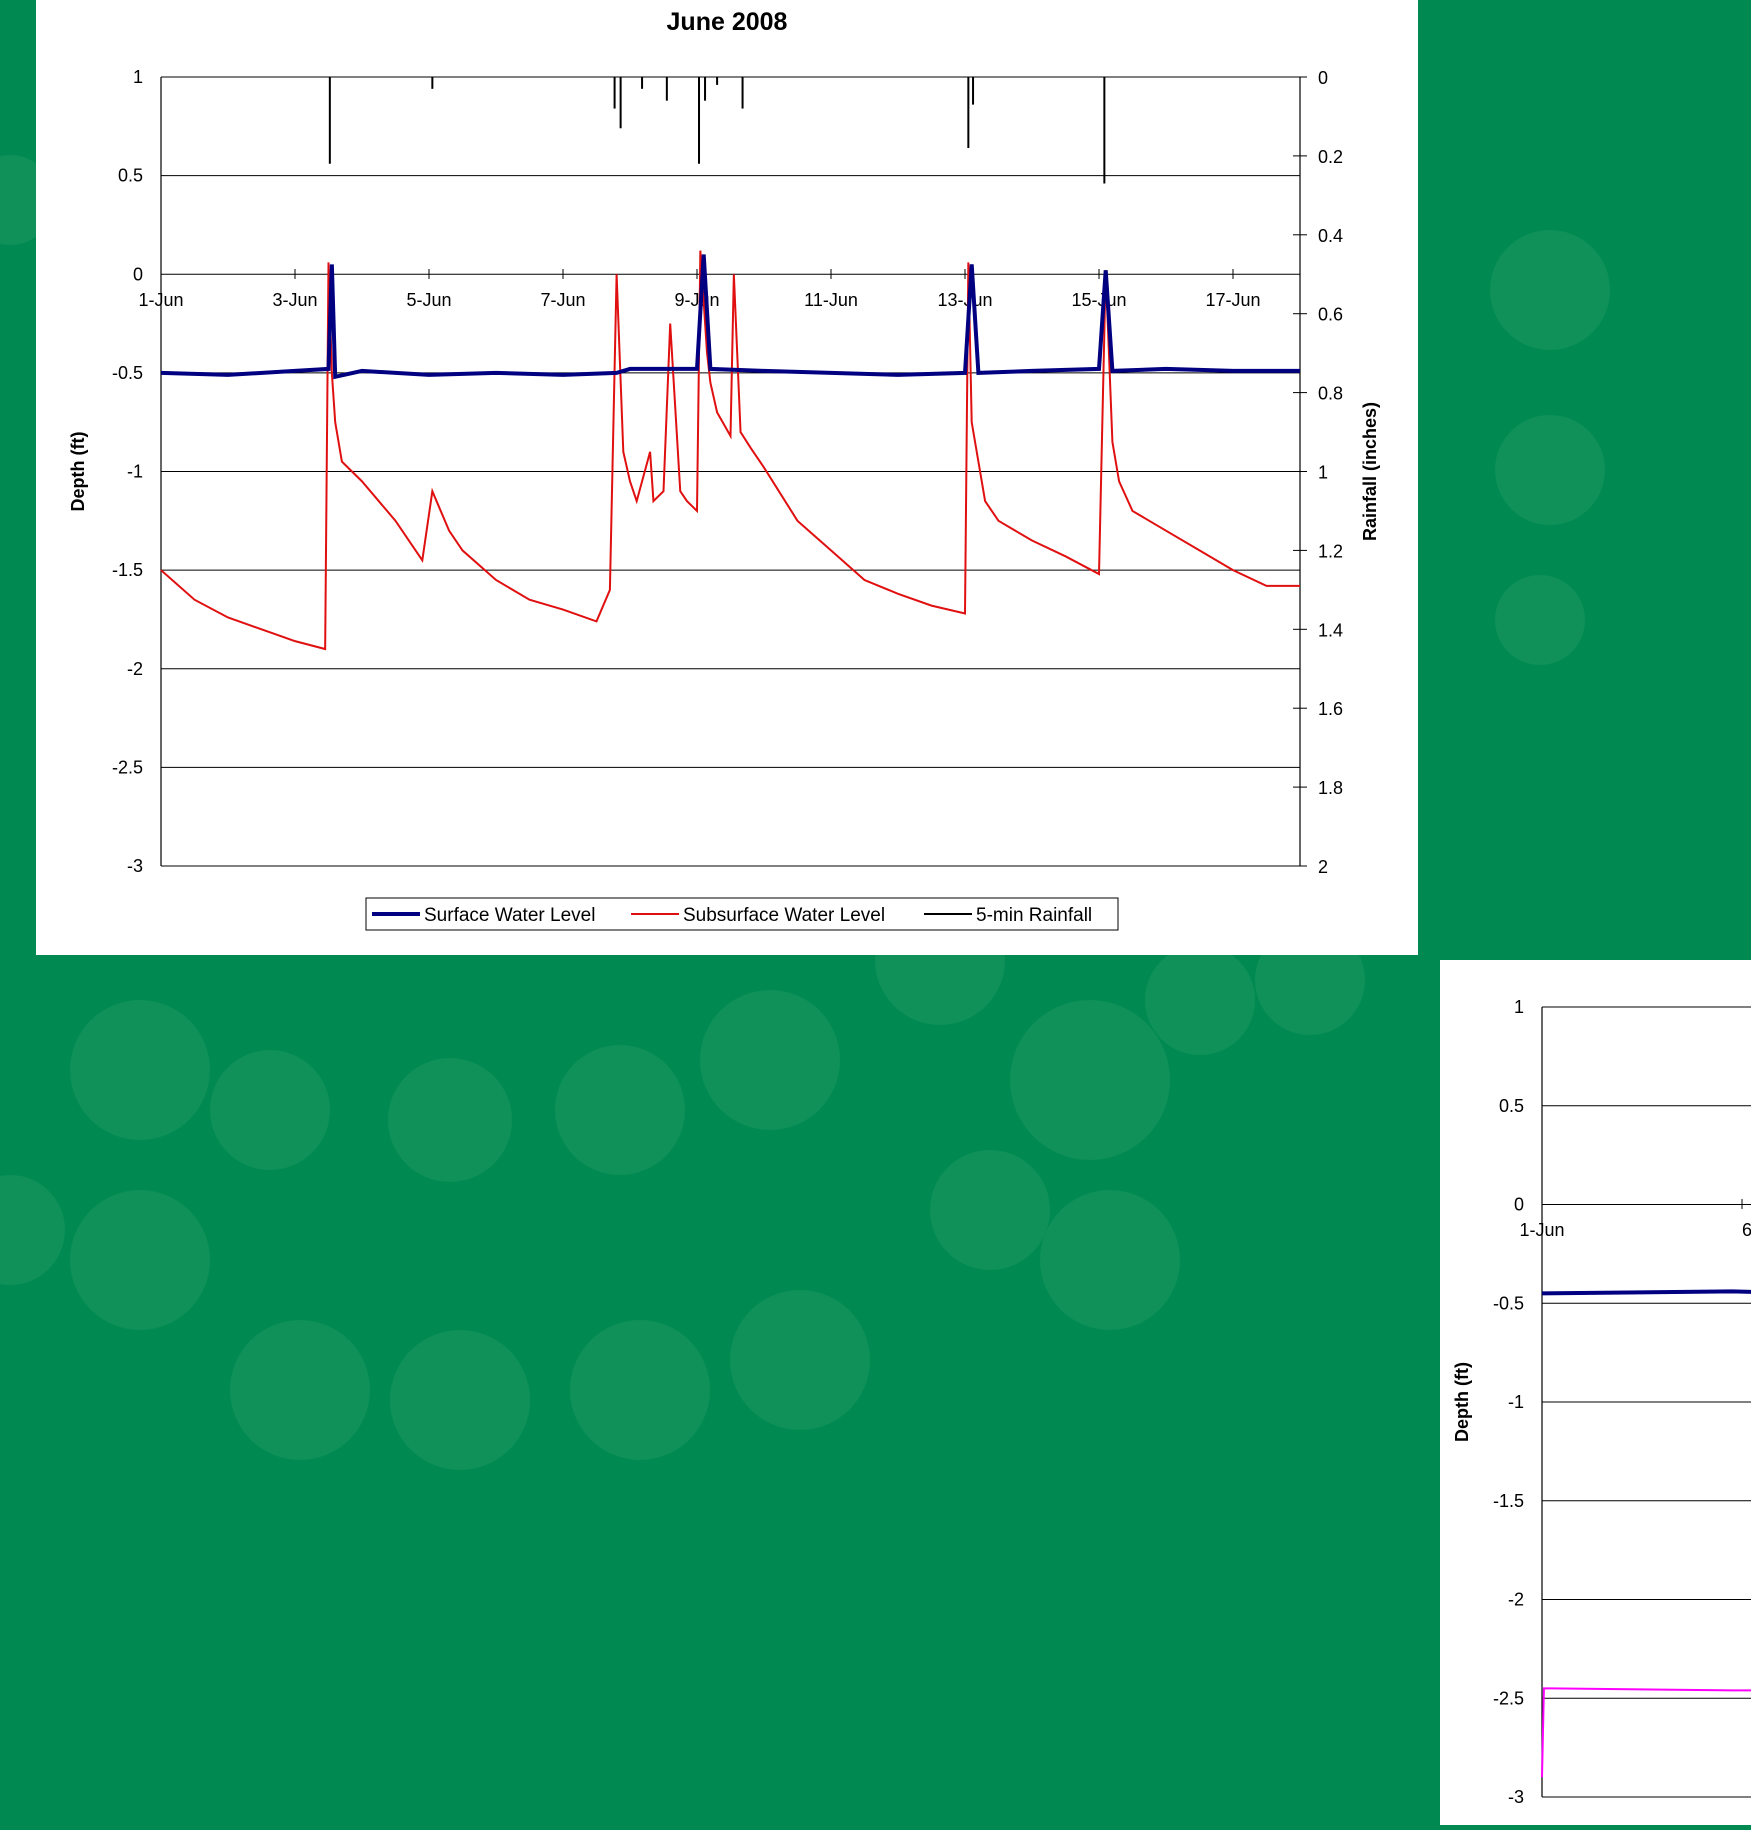 The height and width of the screenshot is (1830, 1751). Describe the element at coordinates (428, 300) in the screenshot. I see `x-tick-label: 5-Jun` at that location.